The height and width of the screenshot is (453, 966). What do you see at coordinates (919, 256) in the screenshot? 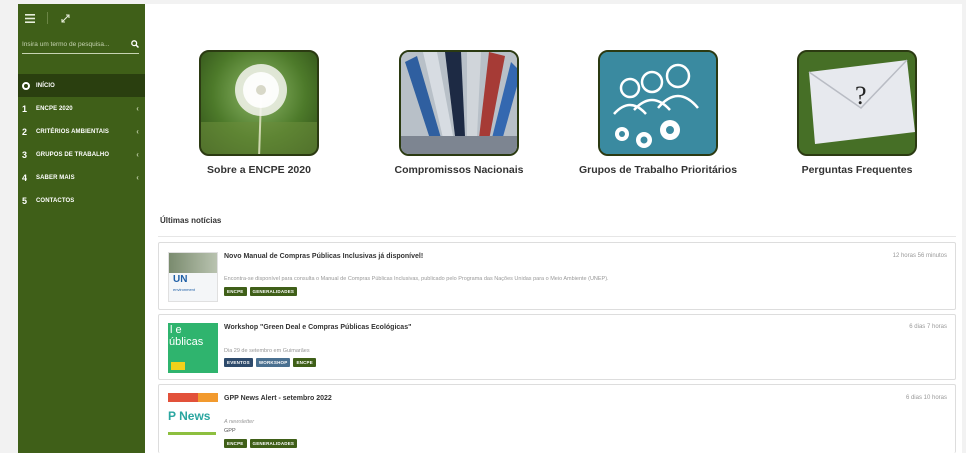
I see `news-time: 12 horas 56 minutos` at bounding box center [919, 256].